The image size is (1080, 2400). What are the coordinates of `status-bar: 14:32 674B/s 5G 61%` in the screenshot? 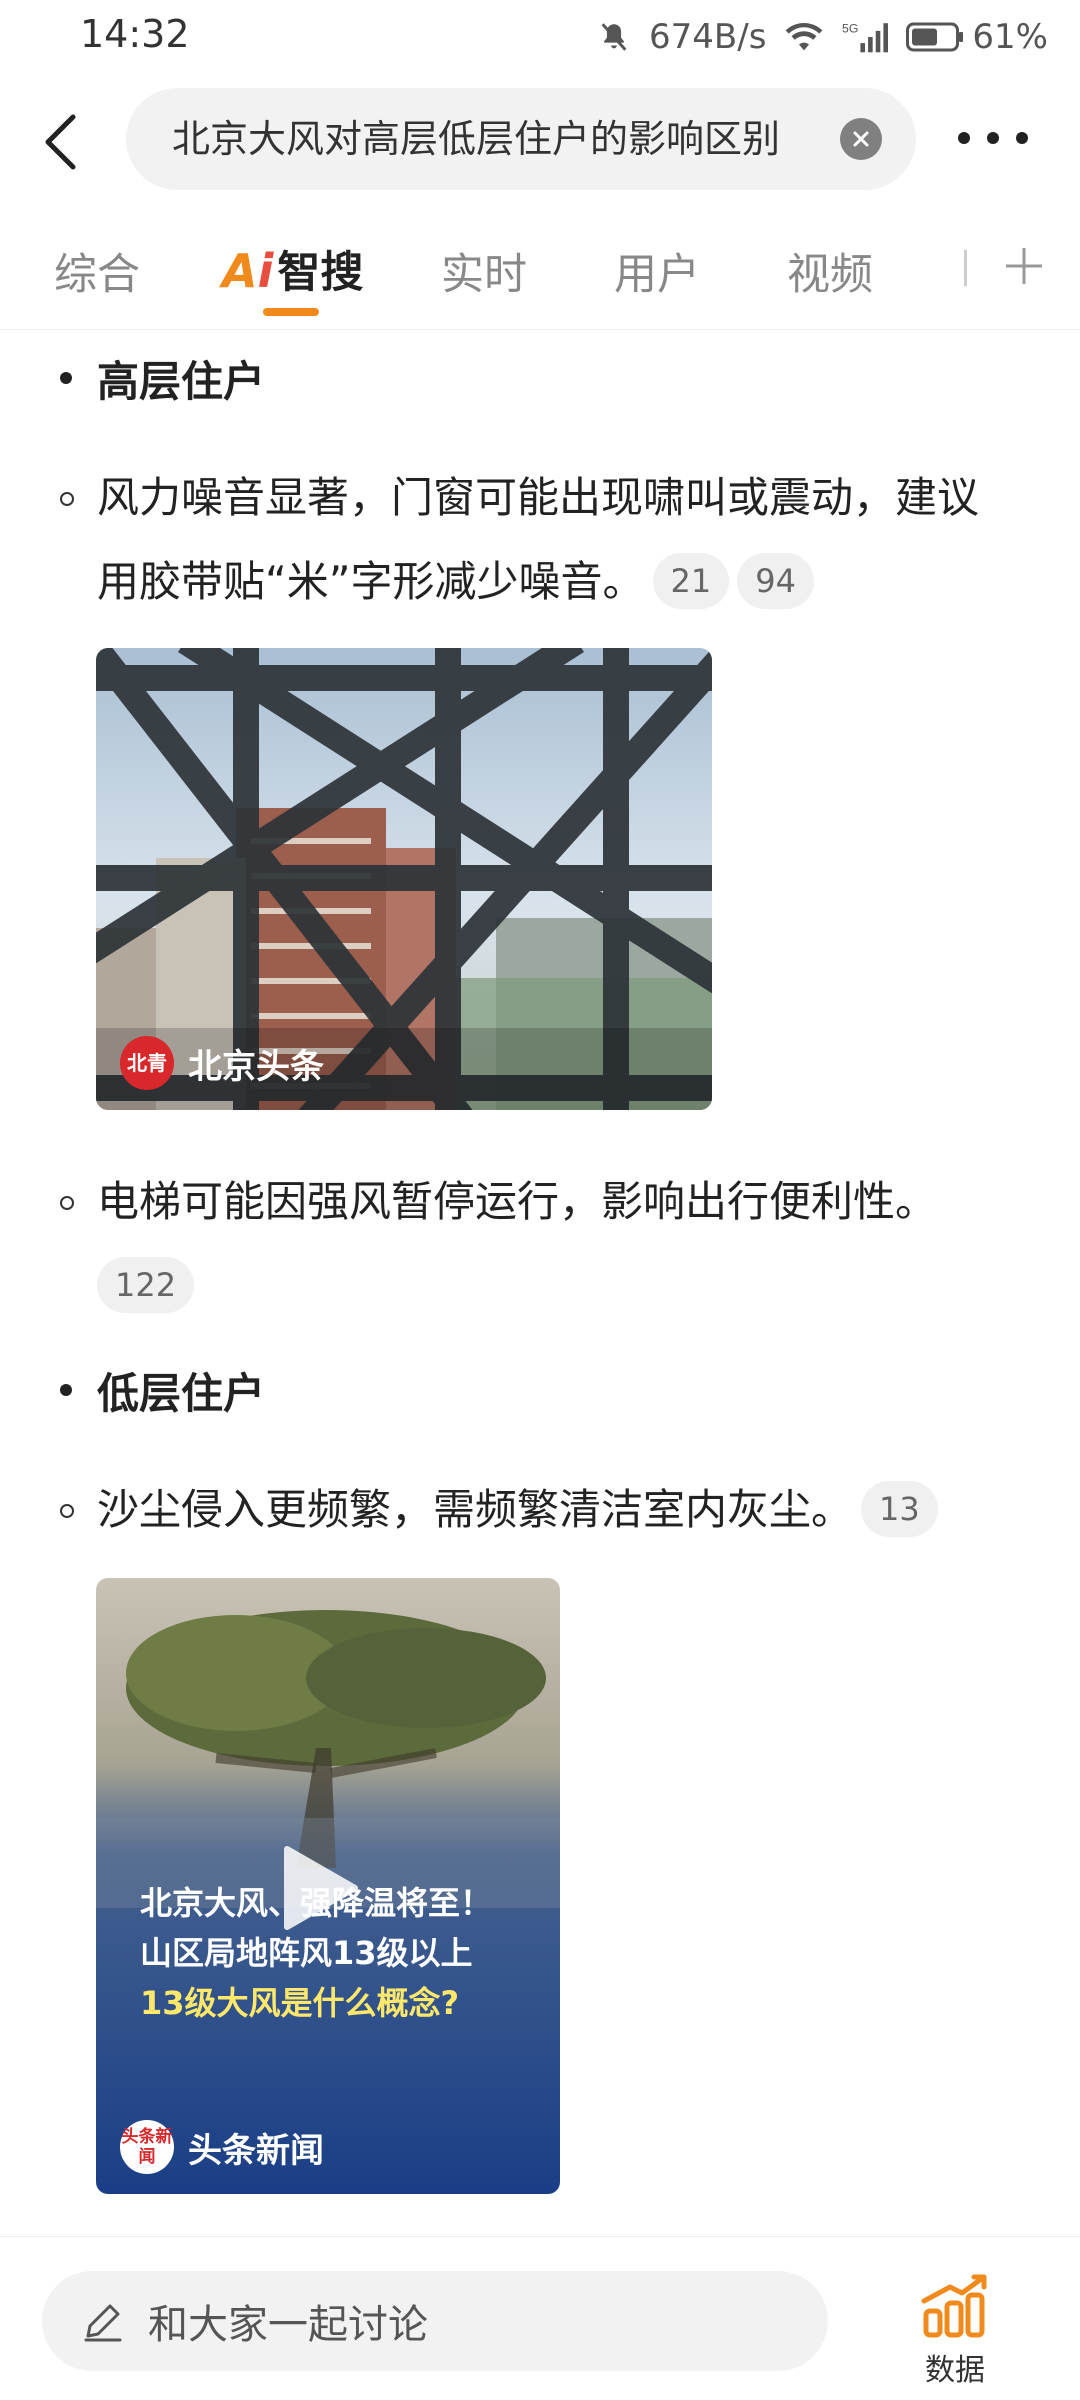 It's located at (540, 37).